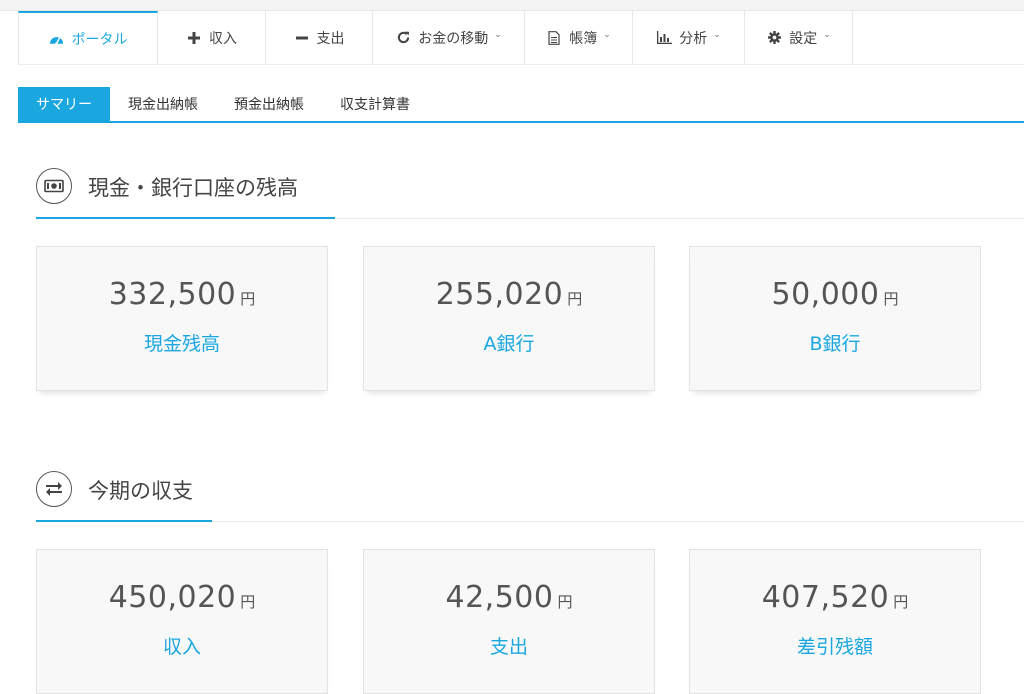 The height and width of the screenshot is (694, 1024). I want to click on gear-icon, so click(774, 38).